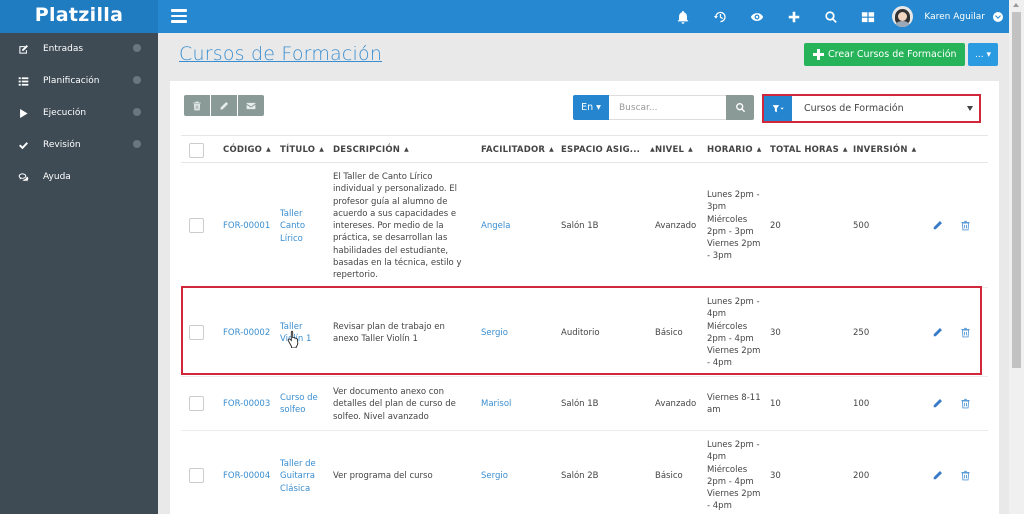 The height and width of the screenshot is (514, 1024). What do you see at coordinates (495, 226) in the screenshot?
I see `facilitator-link: Angela` at bounding box center [495, 226].